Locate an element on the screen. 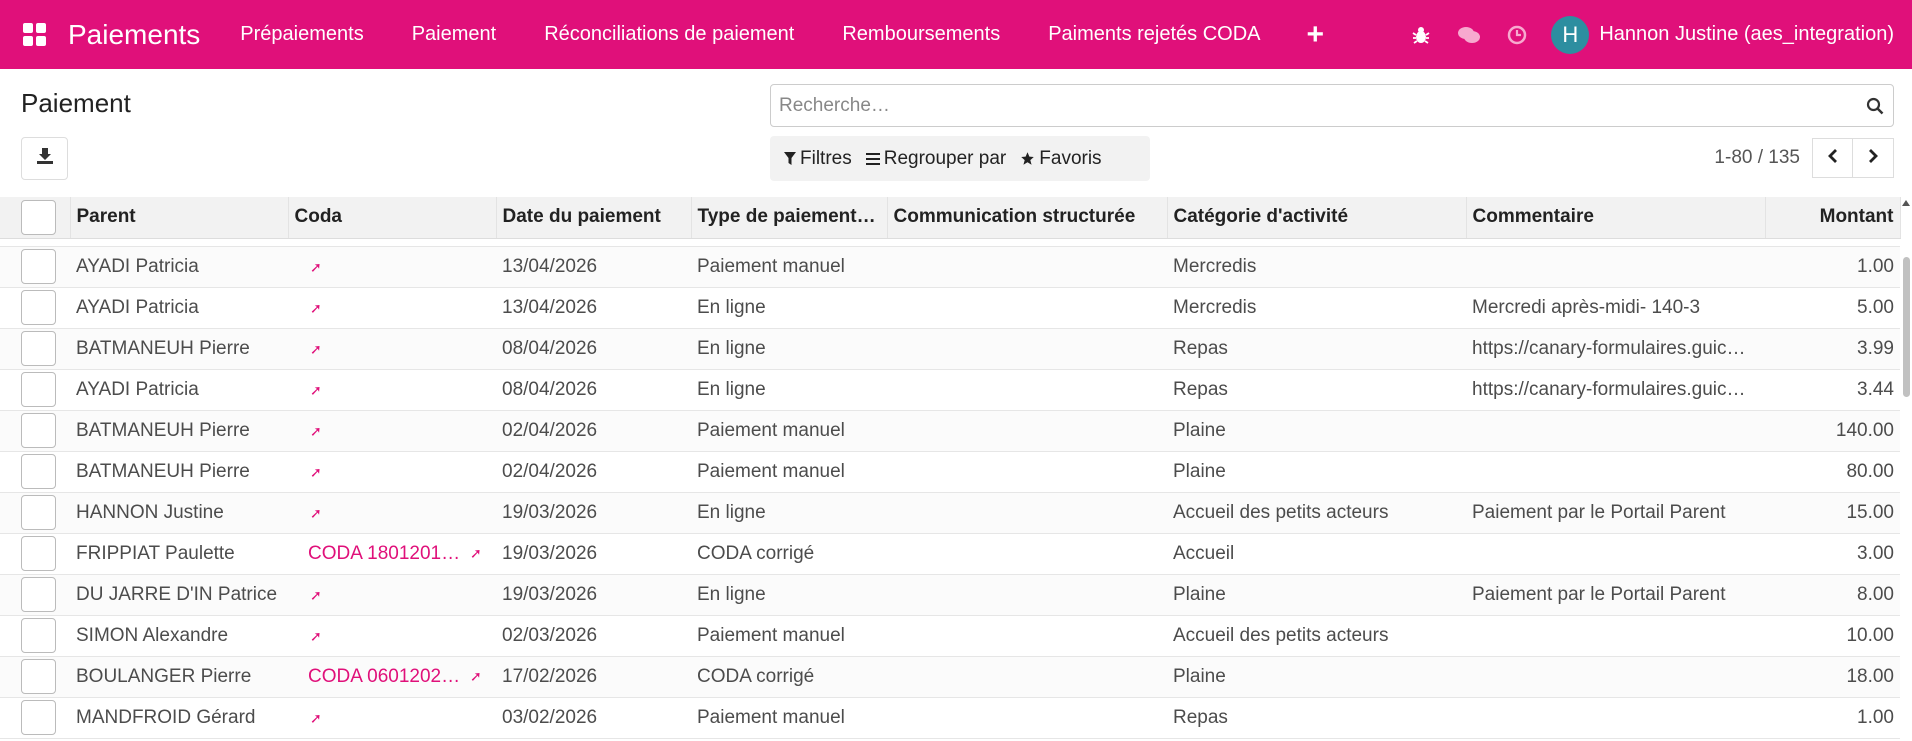  menu-item-remboursements: Remboursements is located at coordinates (921, 34).